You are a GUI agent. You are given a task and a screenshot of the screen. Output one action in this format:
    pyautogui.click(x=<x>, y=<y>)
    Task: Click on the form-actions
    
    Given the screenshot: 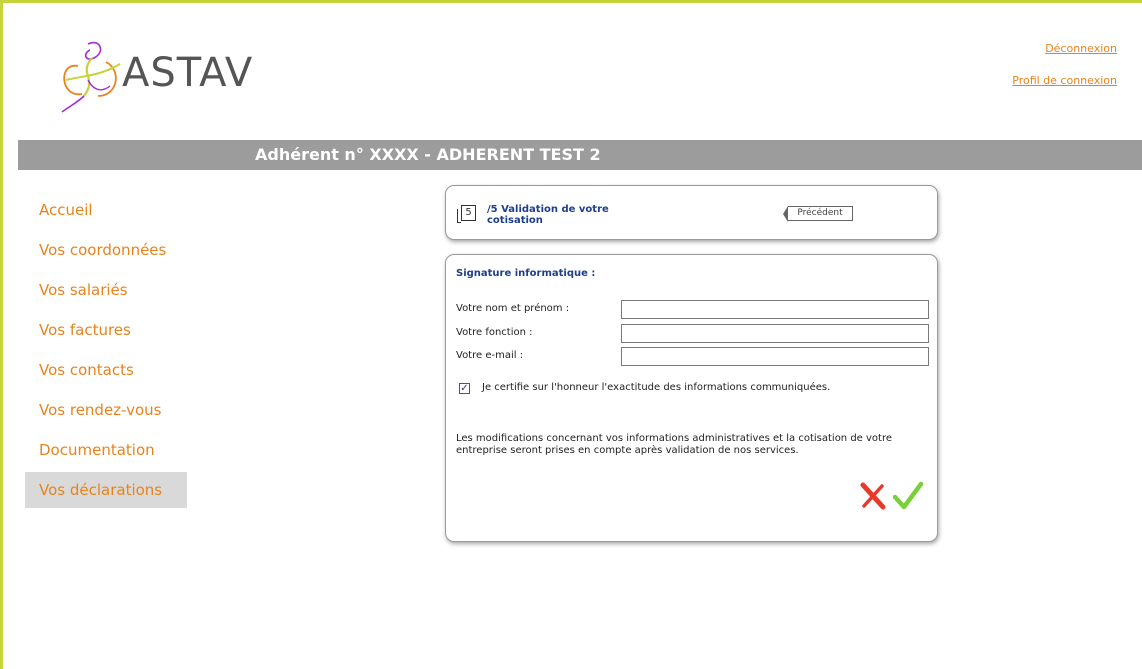 What is the action you would take?
    pyautogui.click(x=893, y=497)
    